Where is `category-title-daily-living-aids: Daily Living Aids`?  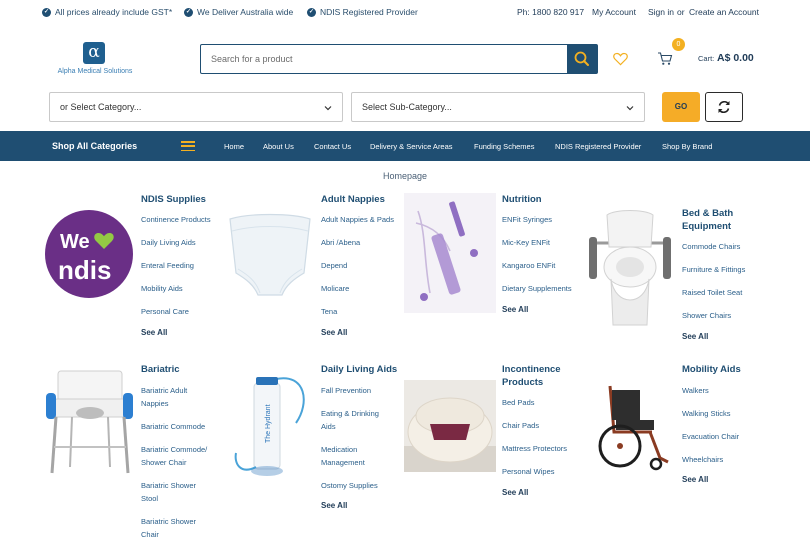 category-title-daily-living-aids: Daily Living Aids is located at coordinates (359, 370).